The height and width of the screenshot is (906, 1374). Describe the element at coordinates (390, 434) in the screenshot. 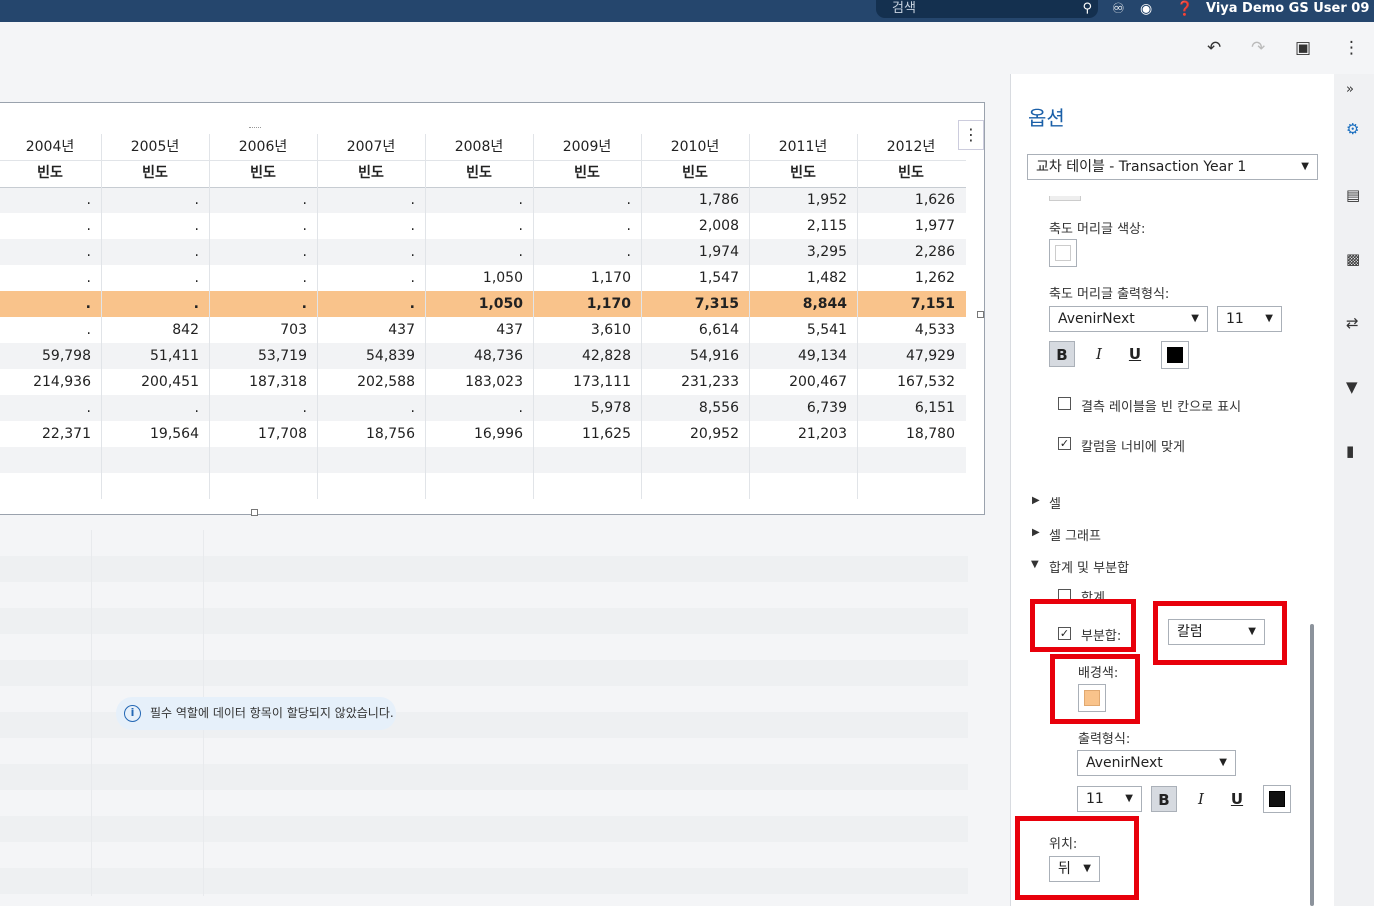

I see `table-cell: 18,756` at that location.